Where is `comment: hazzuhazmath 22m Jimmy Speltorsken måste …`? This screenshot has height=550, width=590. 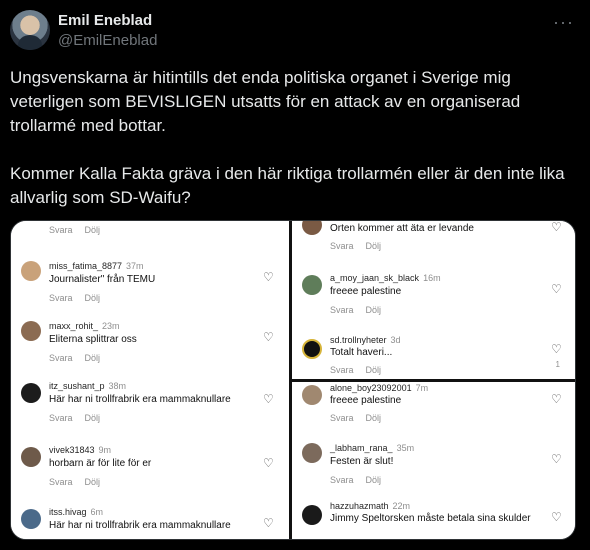
comment: hazzuhazmath 22m Jimmy Speltorsken måste … is located at coordinates (433, 520).